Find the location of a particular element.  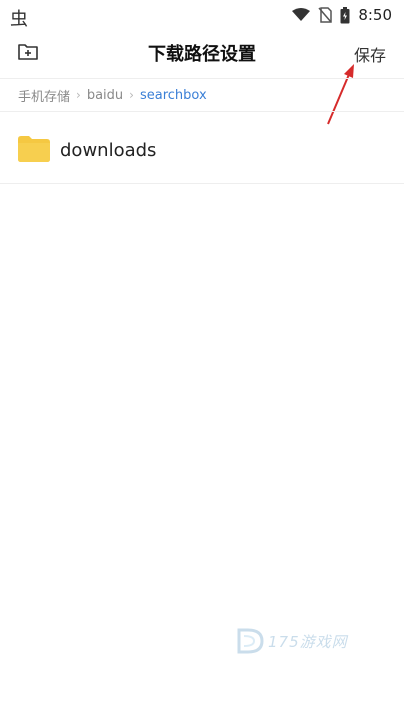

breadcrumb-item-baidu: baidu is located at coordinates (105, 95).